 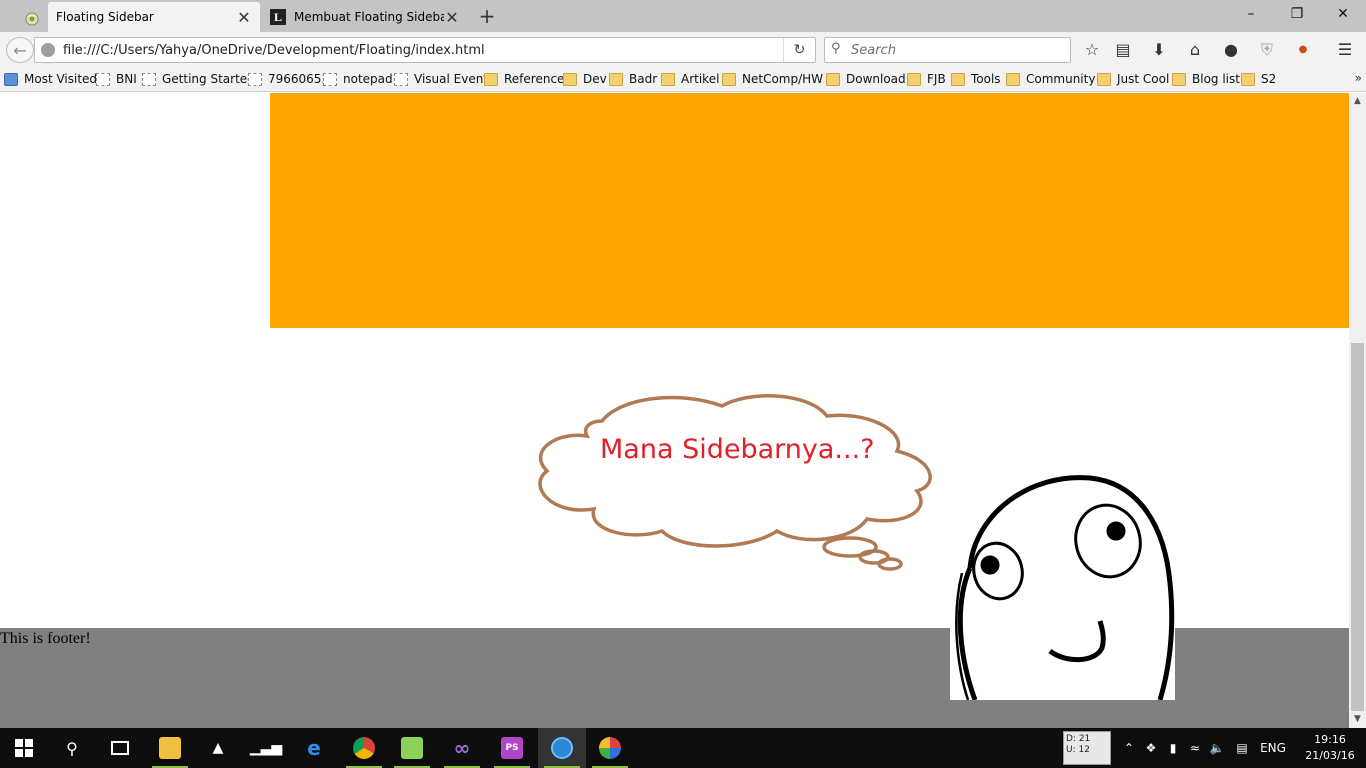 What do you see at coordinates (1133, 79) in the screenshot?
I see `bookmark-just-cool: Just Cool` at bounding box center [1133, 79].